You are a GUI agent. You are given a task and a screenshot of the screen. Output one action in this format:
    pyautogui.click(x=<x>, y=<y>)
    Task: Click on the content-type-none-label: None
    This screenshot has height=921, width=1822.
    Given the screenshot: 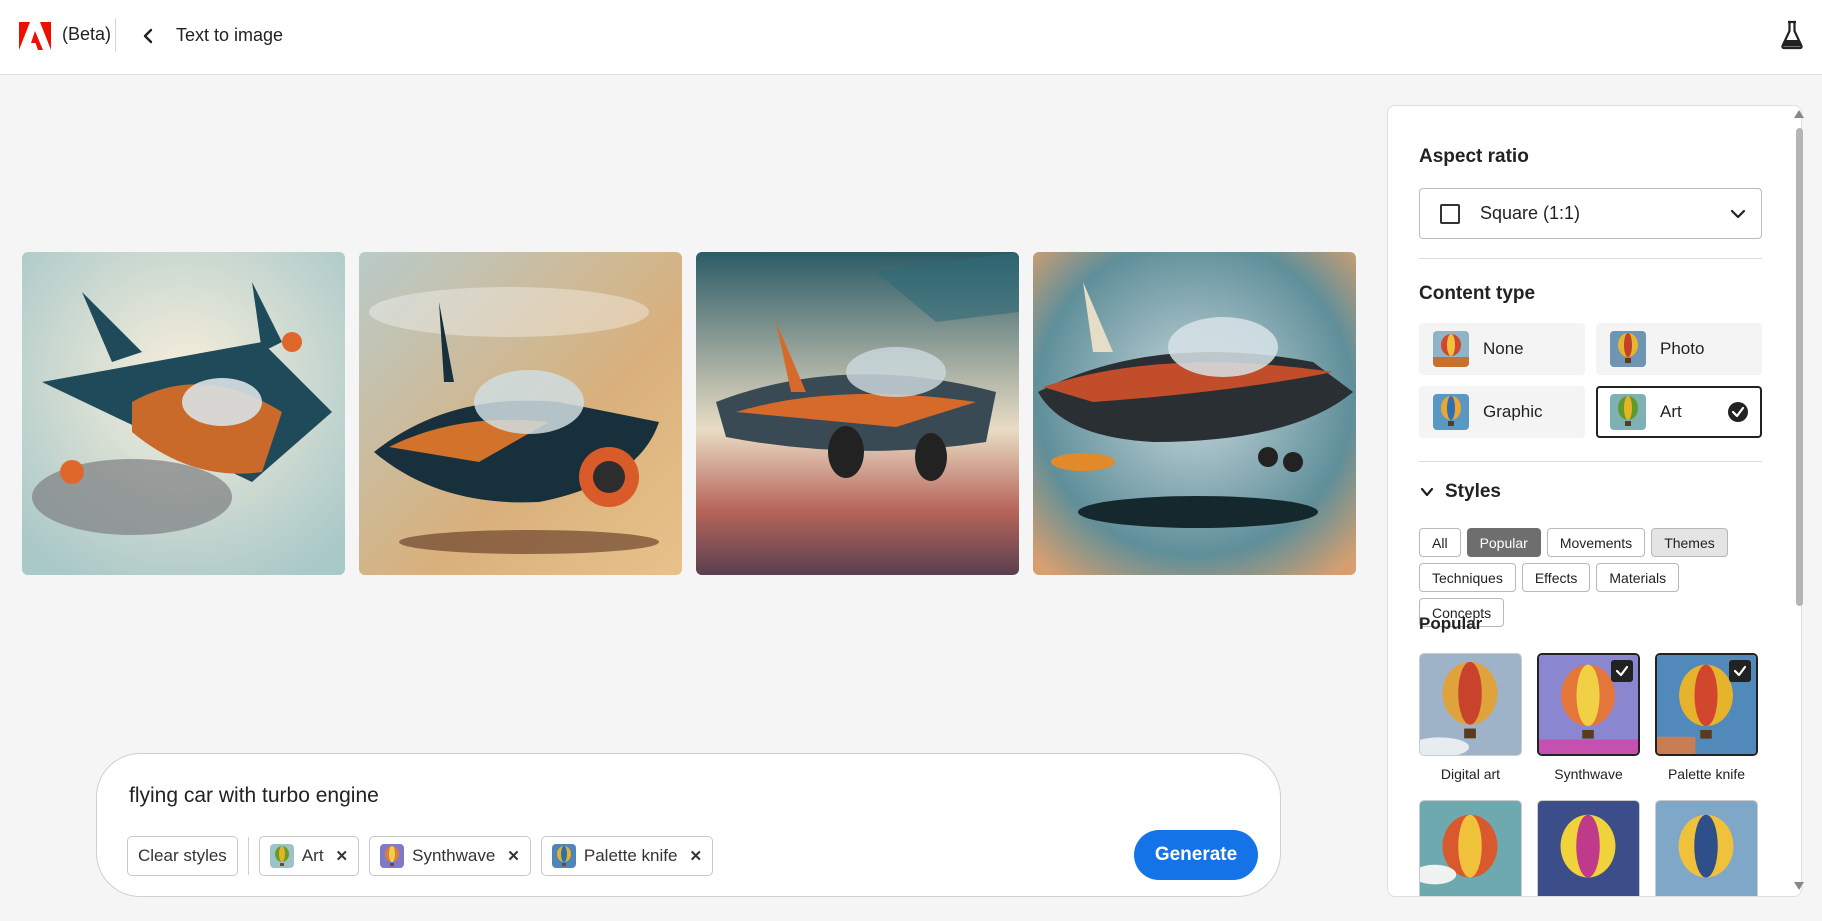 What is the action you would take?
    pyautogui.click(x=1503, y=348)
    